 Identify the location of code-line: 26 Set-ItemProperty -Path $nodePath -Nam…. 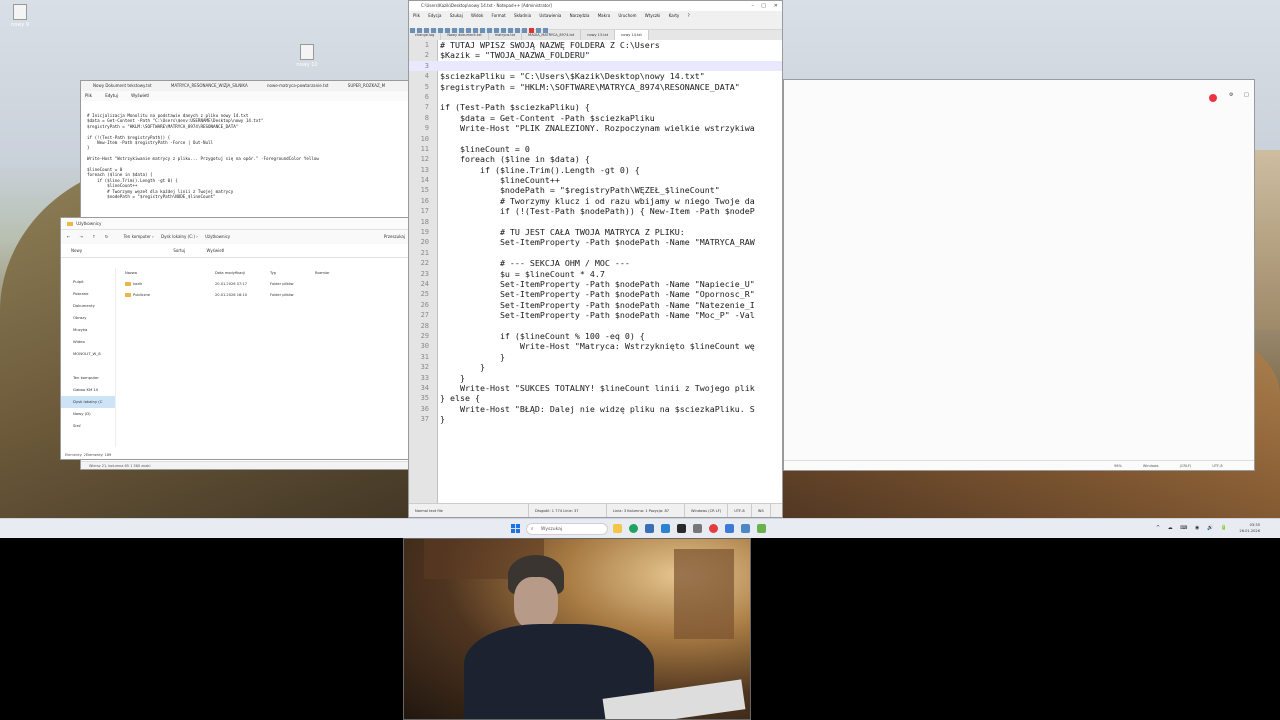
(595, 305).